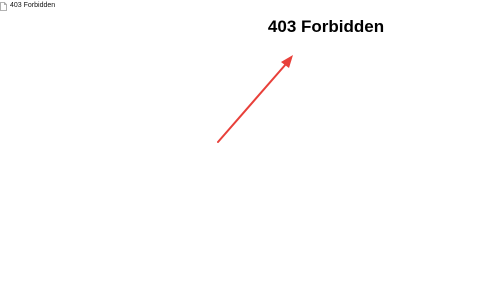  Describe the element at coordinates (3, 6) in the screenshot. I see `document-icon` at that location.